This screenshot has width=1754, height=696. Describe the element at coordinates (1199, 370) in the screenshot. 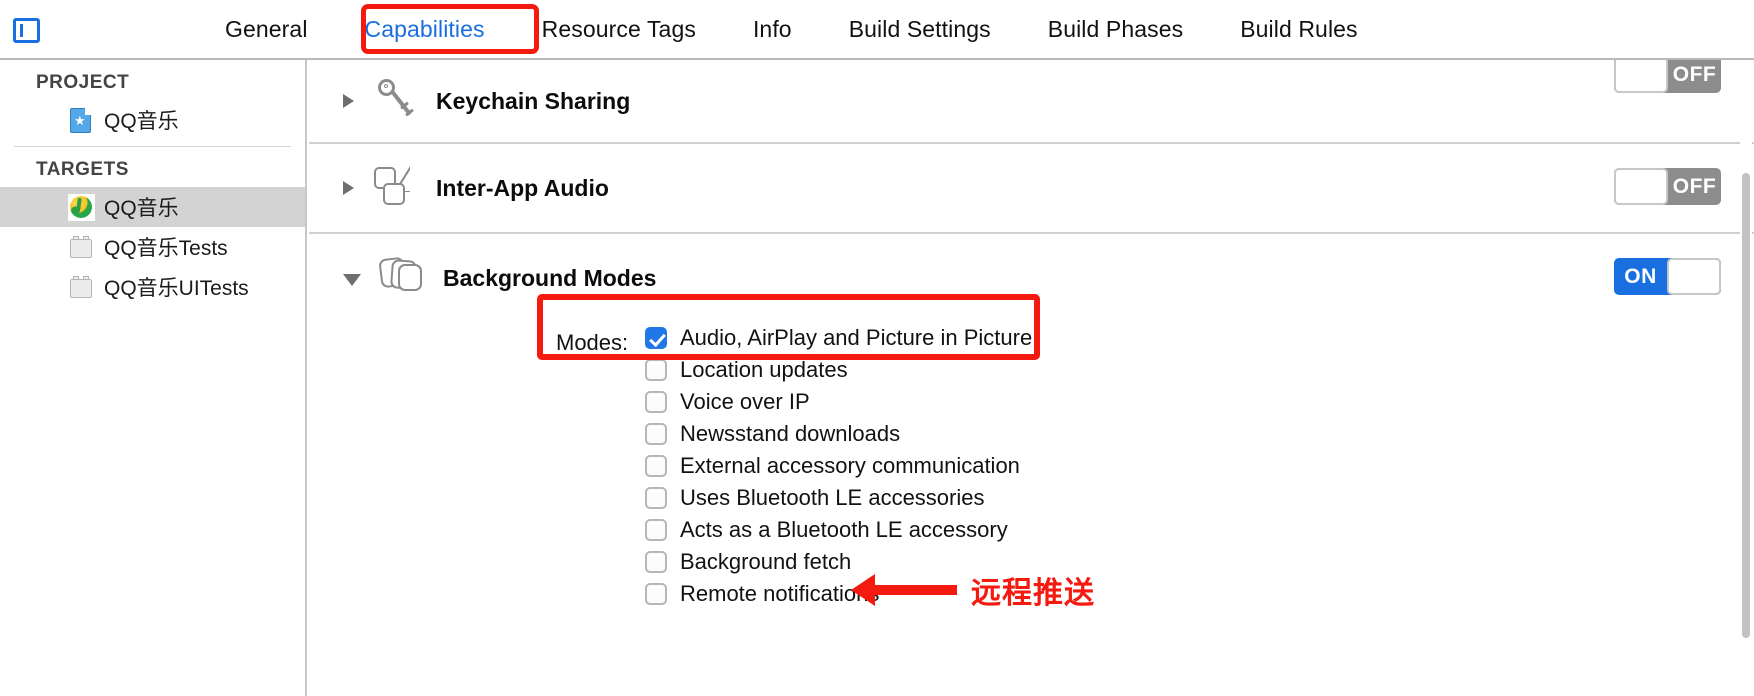

I see `list-item: Location updates` at that location.